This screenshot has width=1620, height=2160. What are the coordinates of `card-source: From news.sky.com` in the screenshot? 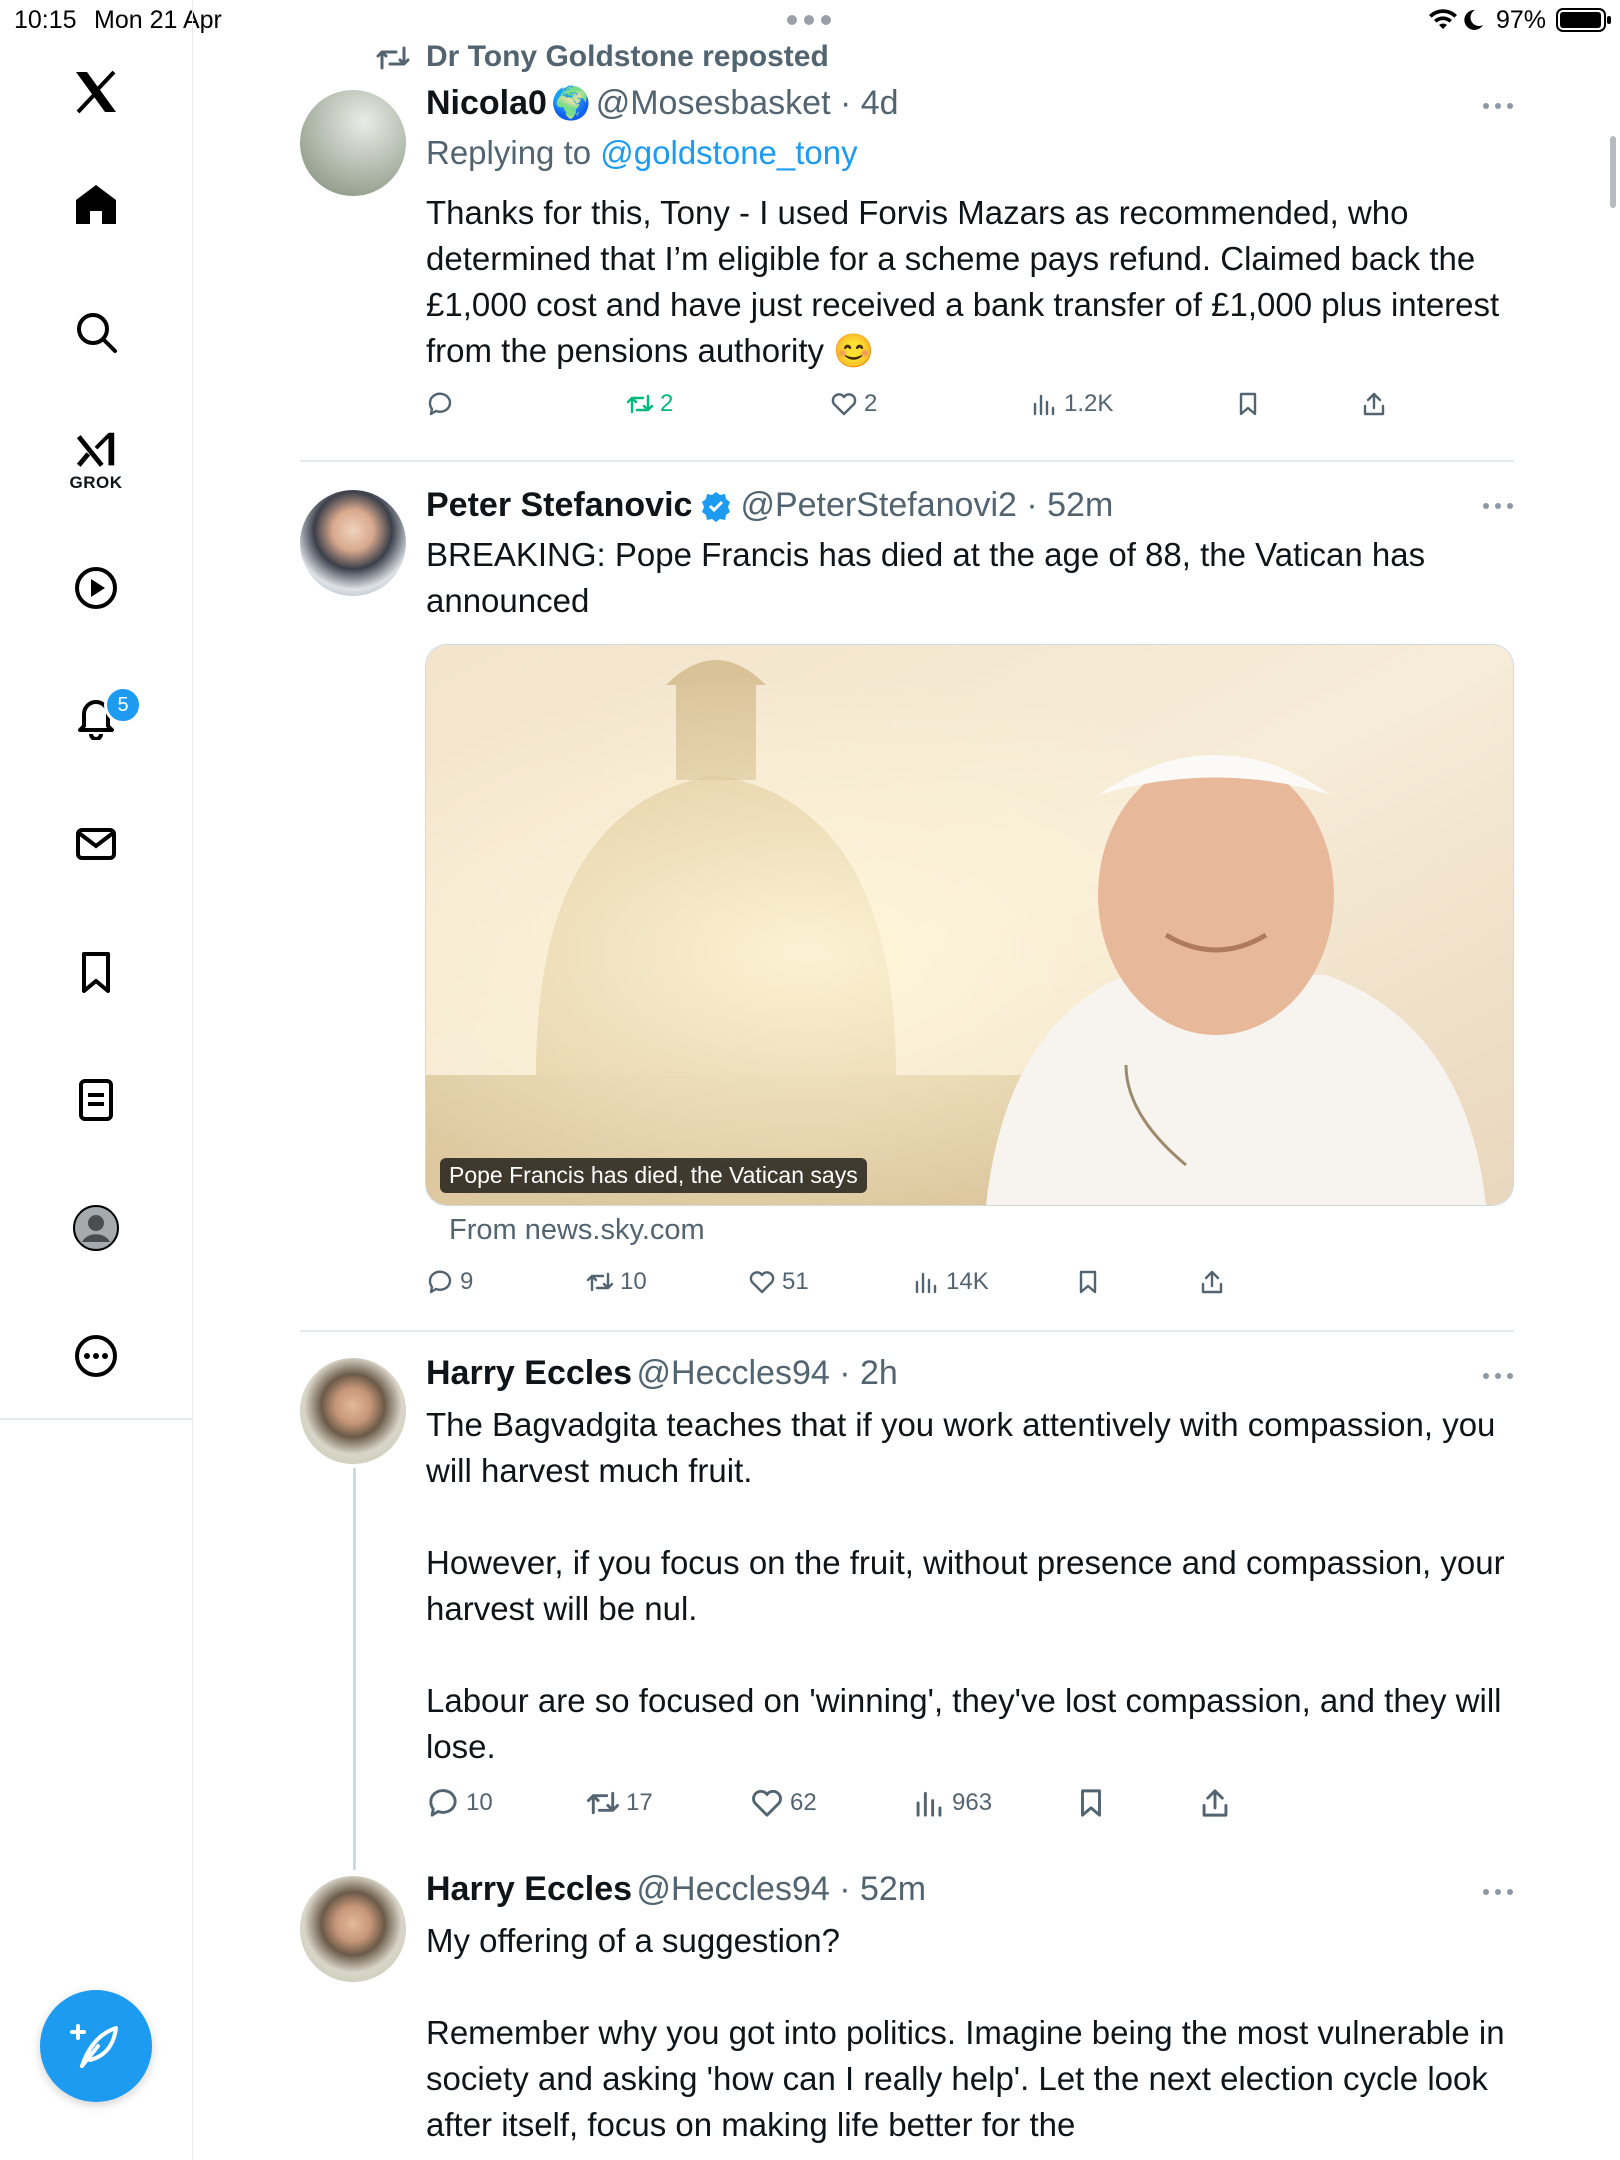 It's located at (577, 1230).